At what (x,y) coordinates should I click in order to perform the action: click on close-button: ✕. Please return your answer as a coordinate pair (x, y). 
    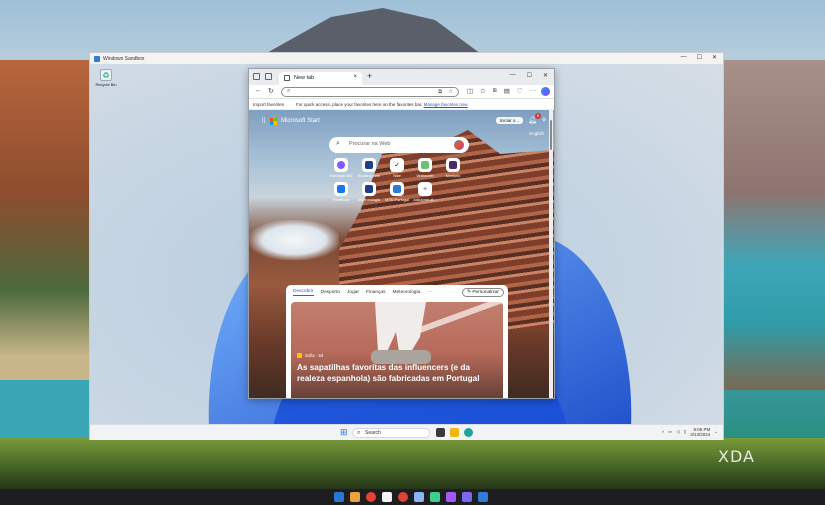
    Looking at the image, I should click on (714, 57).